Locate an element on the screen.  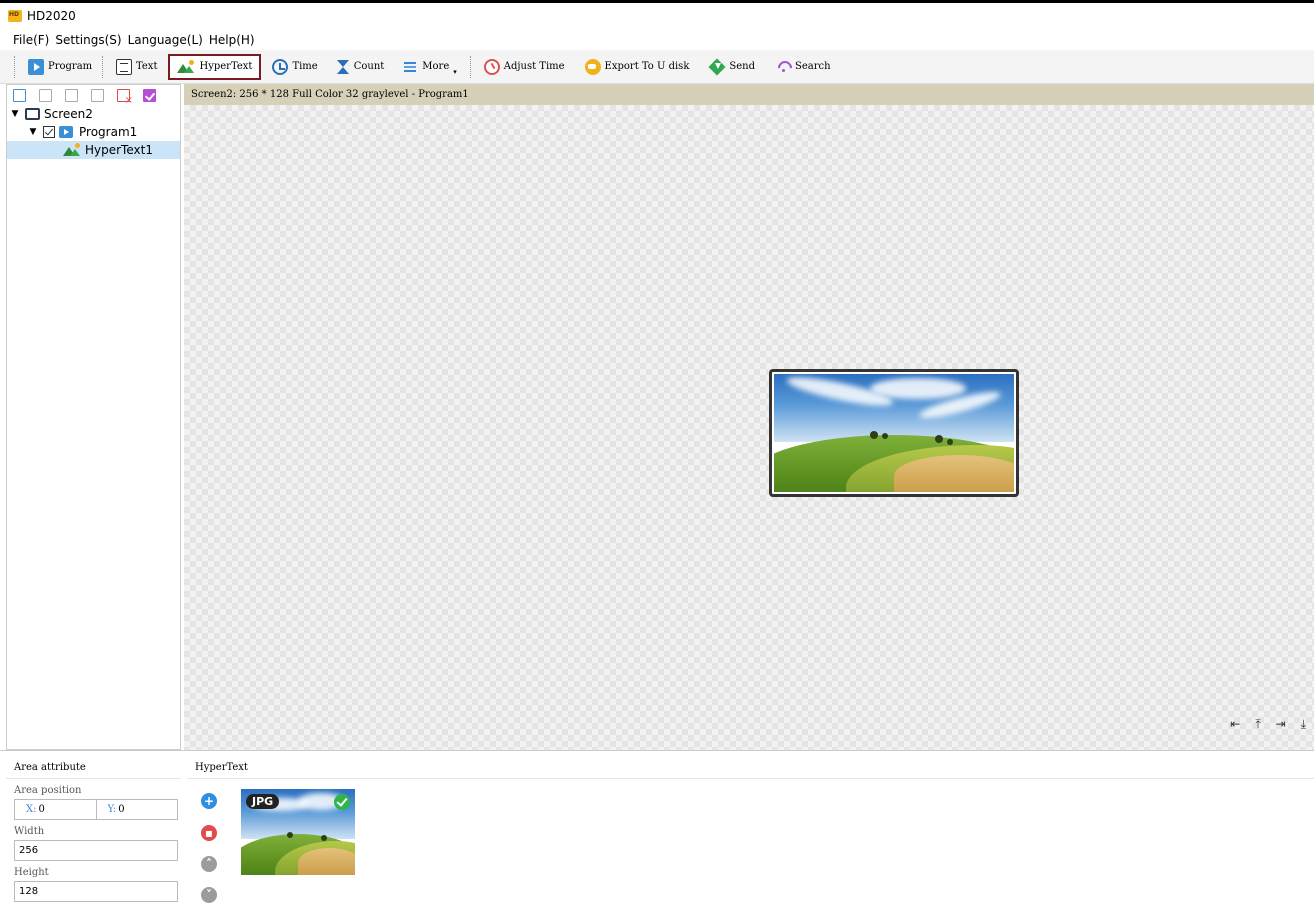
hypertext-label: HyperText is located at coordinates (226, 66).